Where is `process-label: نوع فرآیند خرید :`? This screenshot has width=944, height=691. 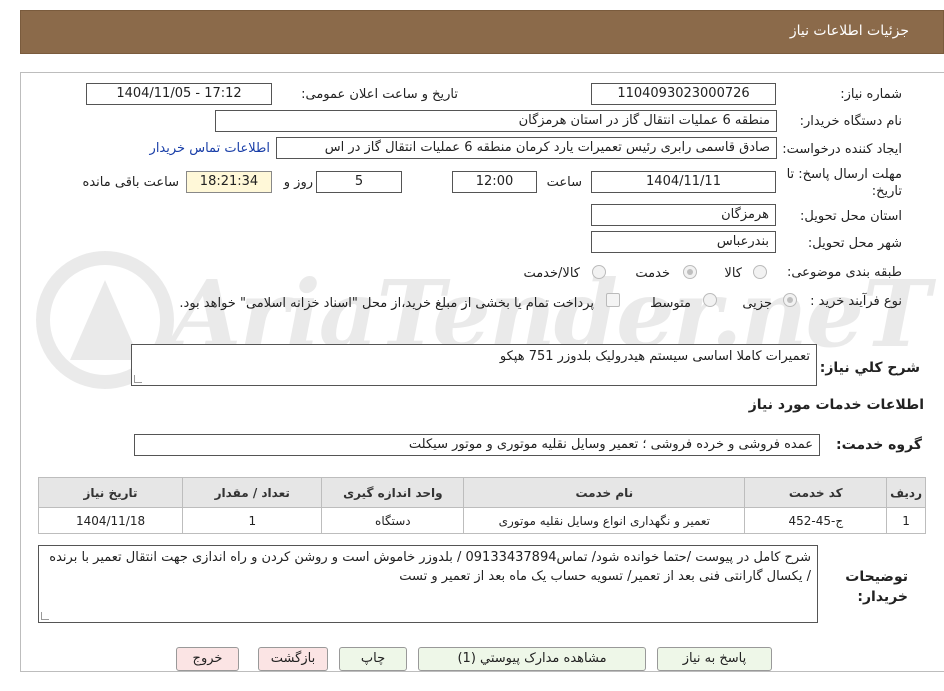 process-label: نوع فرآیند خرید : is located at coordinates (856, 301).